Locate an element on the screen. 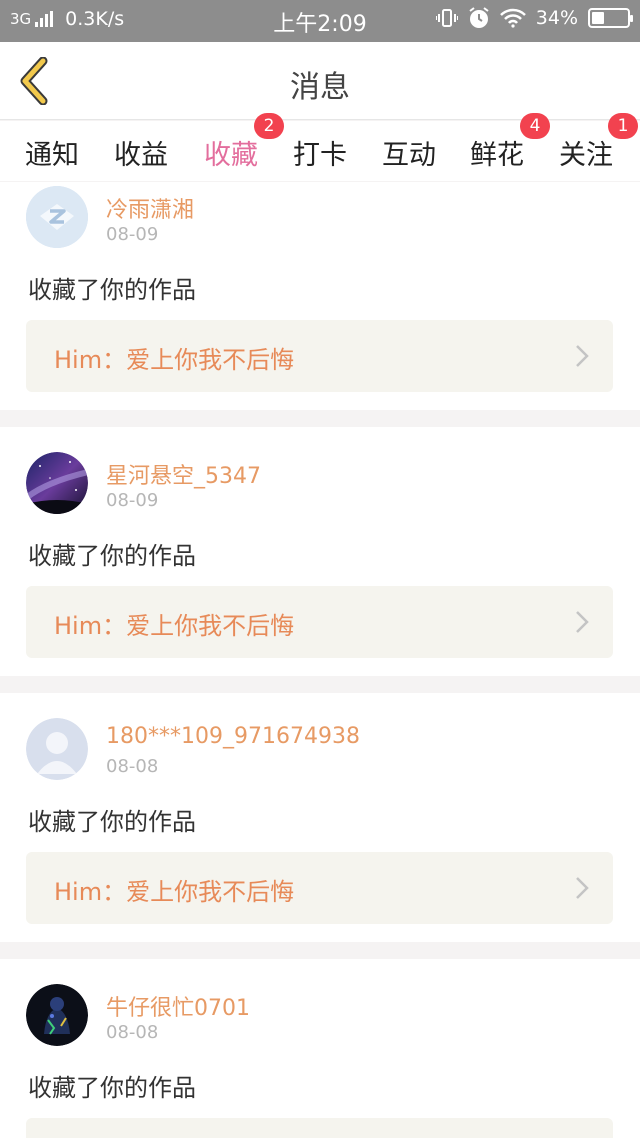 The image size is (640, 1138). tab-earnings: 收益 is located at coordinates (141, 152).